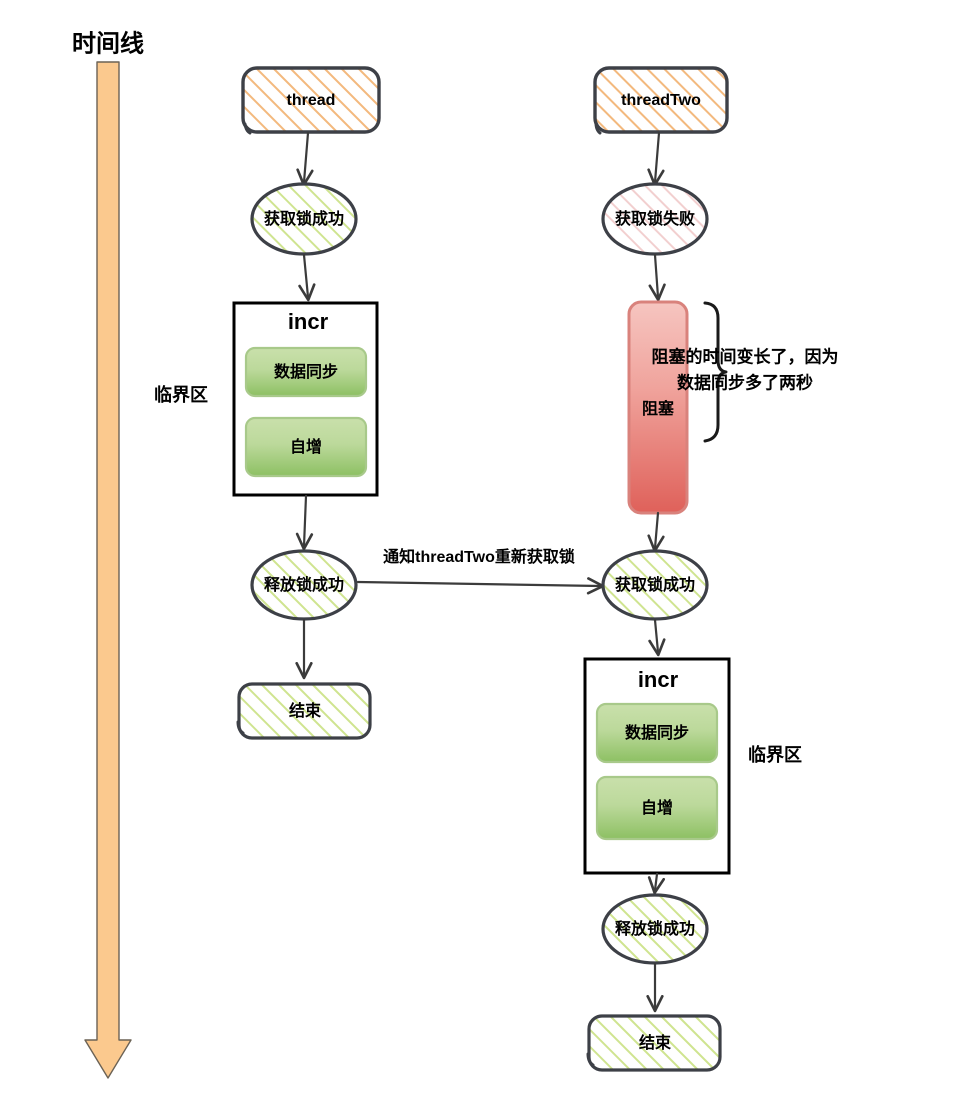 The height and width of the screenshot is (1108, 970). I want to click on node-threadtwo-start-label: threadTwo, so click(661, 100).